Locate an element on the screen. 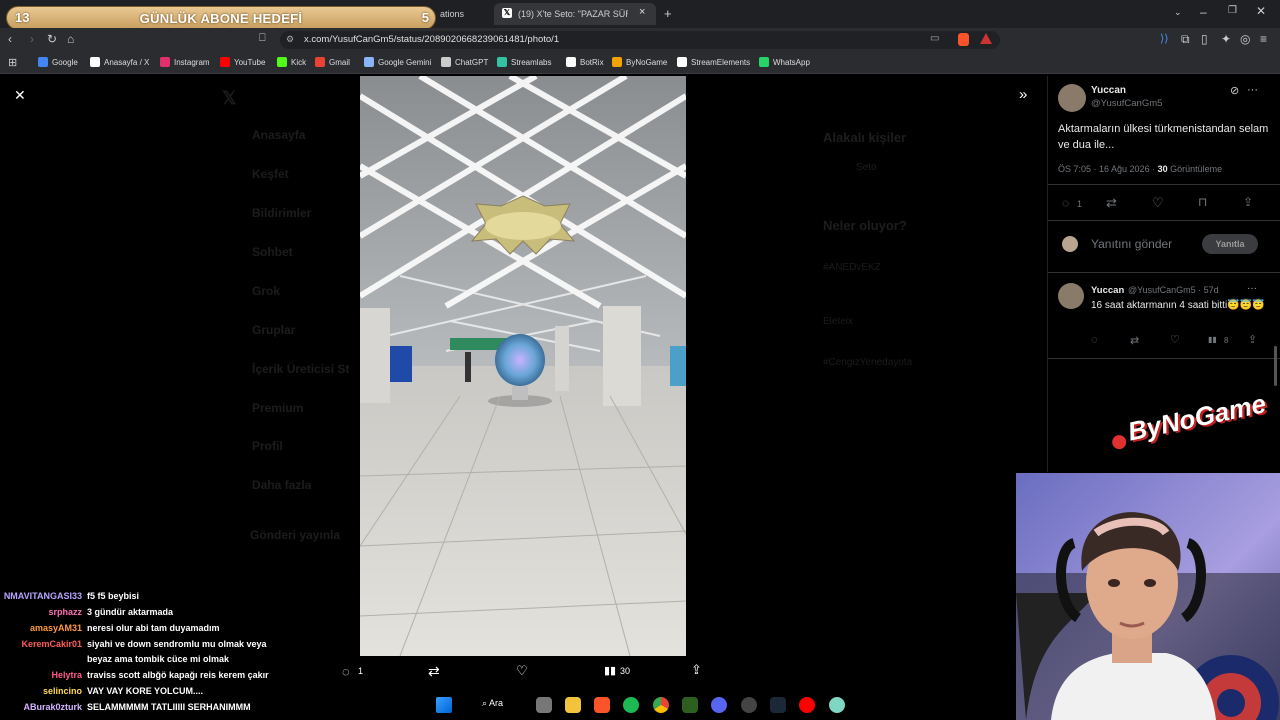 This screenshot has width=1280, height=720. trend-item: #ANEDvEKZ is located at coordinates (852, 267).